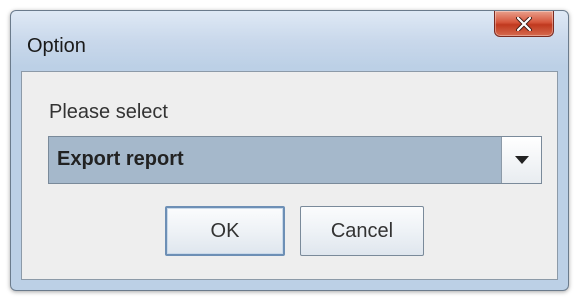  What do you see at coordinates (362, 231) in the screenshot?
I see `cancel-button: Cancel` at bounding box center [362, 231].